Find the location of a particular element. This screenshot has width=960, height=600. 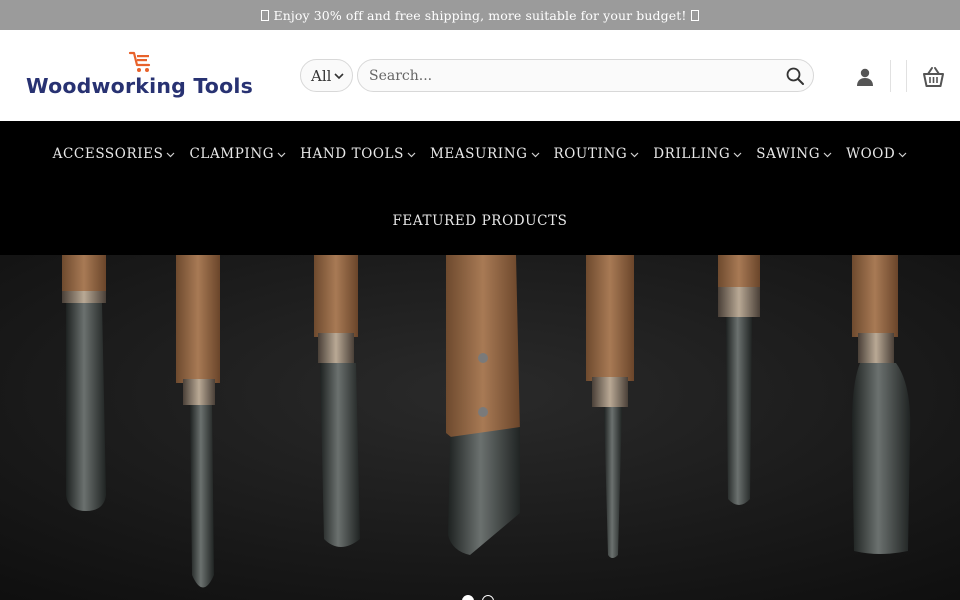

basket-icon is located at coordinates (933, 77).